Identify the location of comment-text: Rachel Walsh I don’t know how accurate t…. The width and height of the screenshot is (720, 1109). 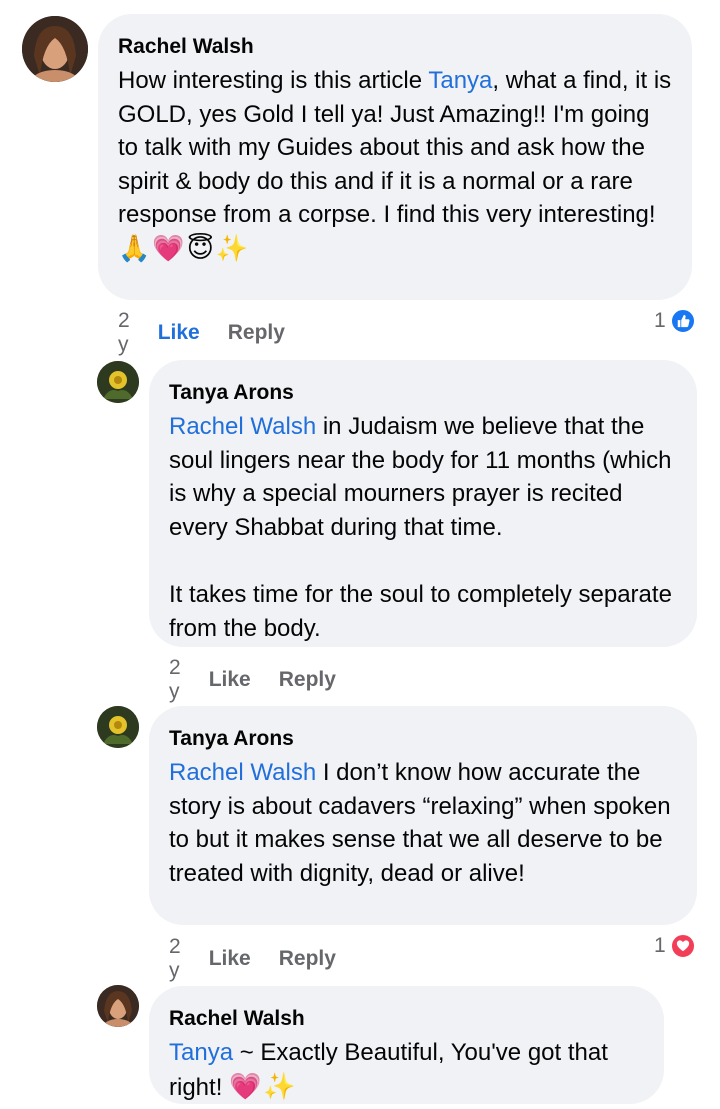
(423, 823).